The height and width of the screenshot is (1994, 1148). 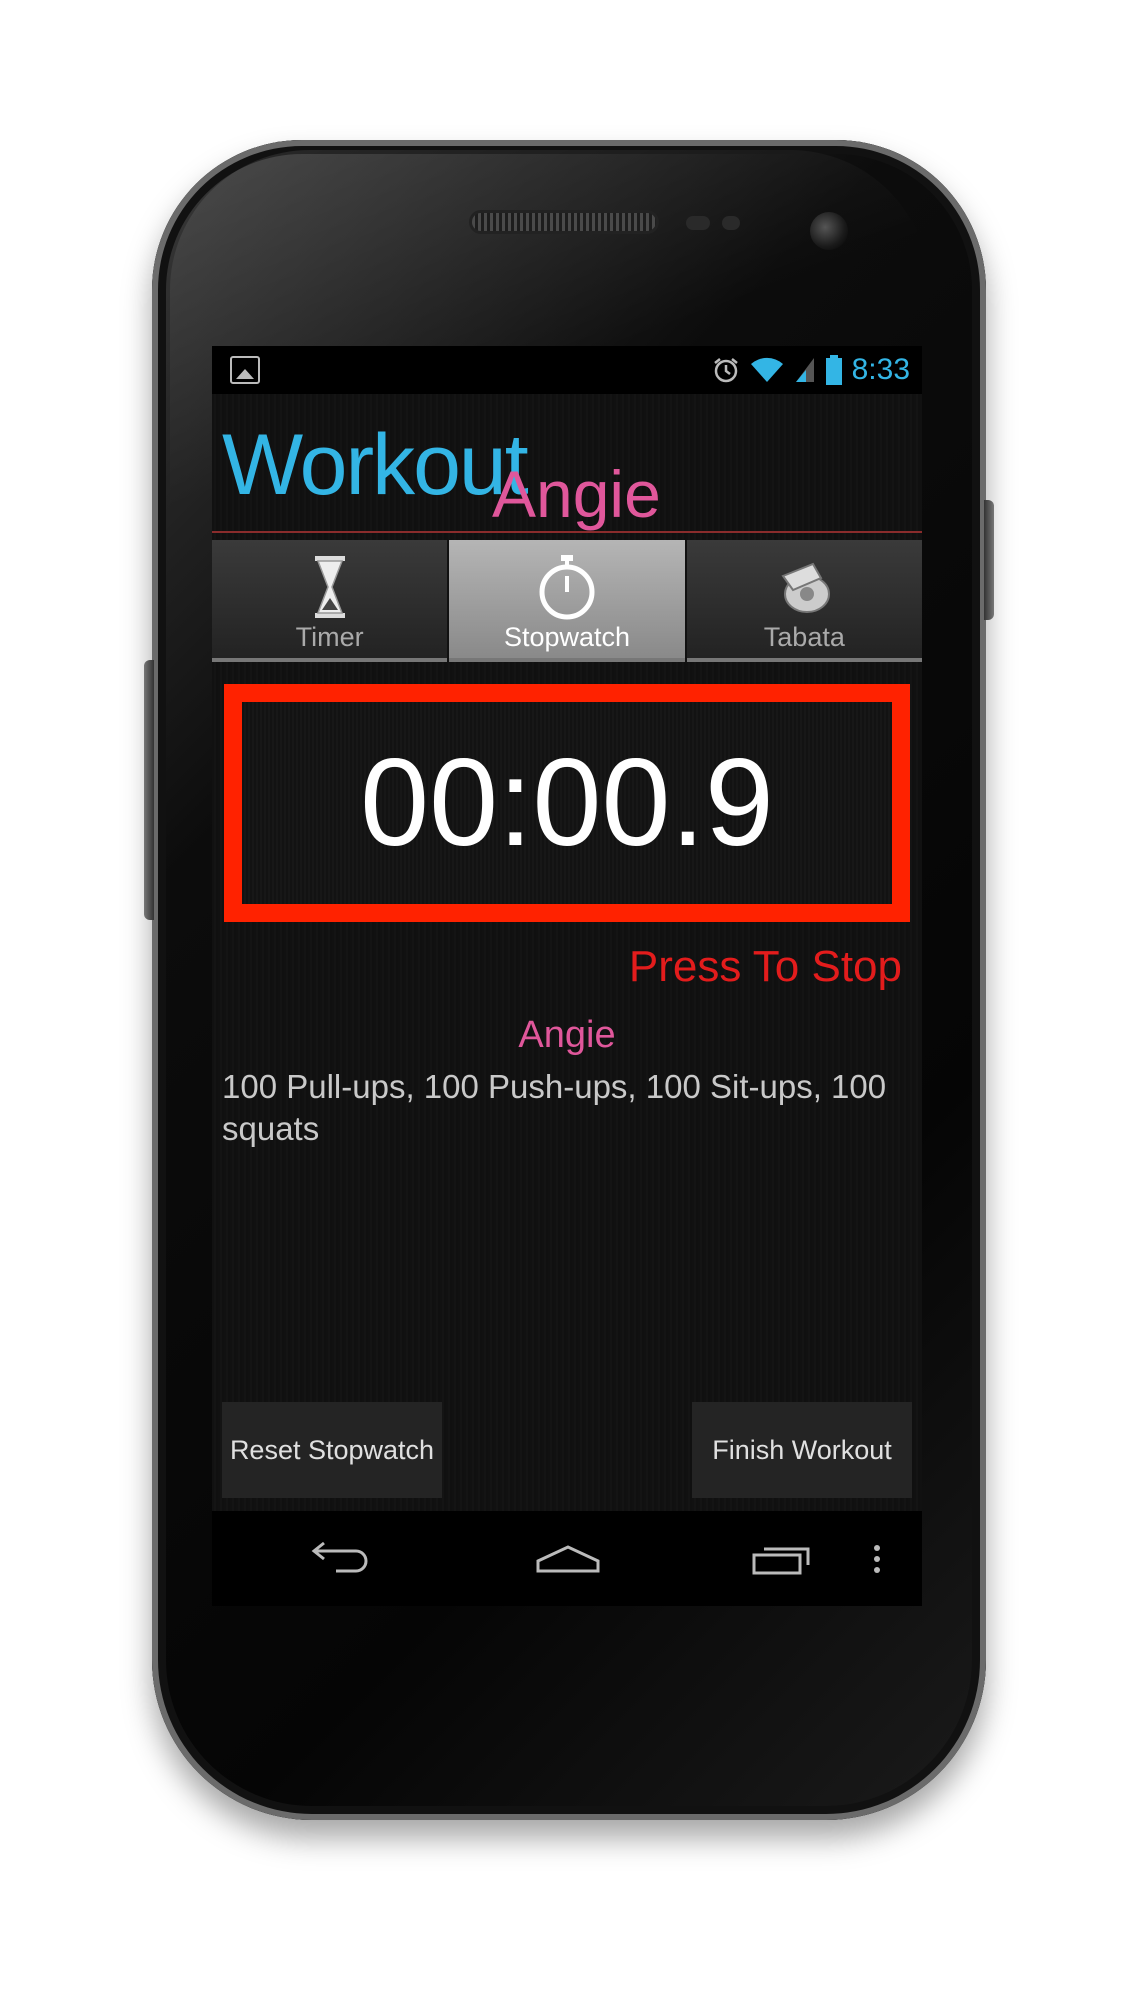 What do you see at coordinates (802, 1450) in the screenshot?
I see `finish-workout-button: Finish Workout` at bounding box center [802, 1450].